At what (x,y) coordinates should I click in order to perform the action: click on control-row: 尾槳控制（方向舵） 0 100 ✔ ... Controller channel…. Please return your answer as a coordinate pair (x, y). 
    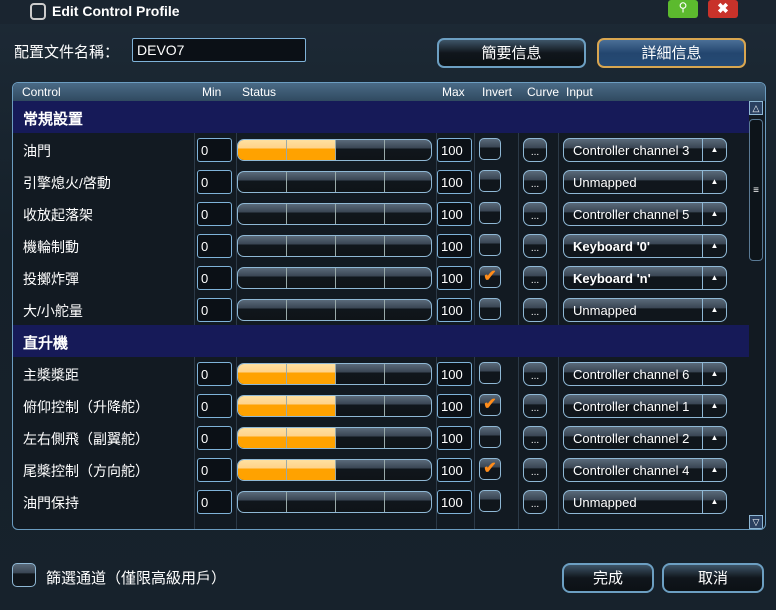
    Looking at the image, I should click on (381, 469).